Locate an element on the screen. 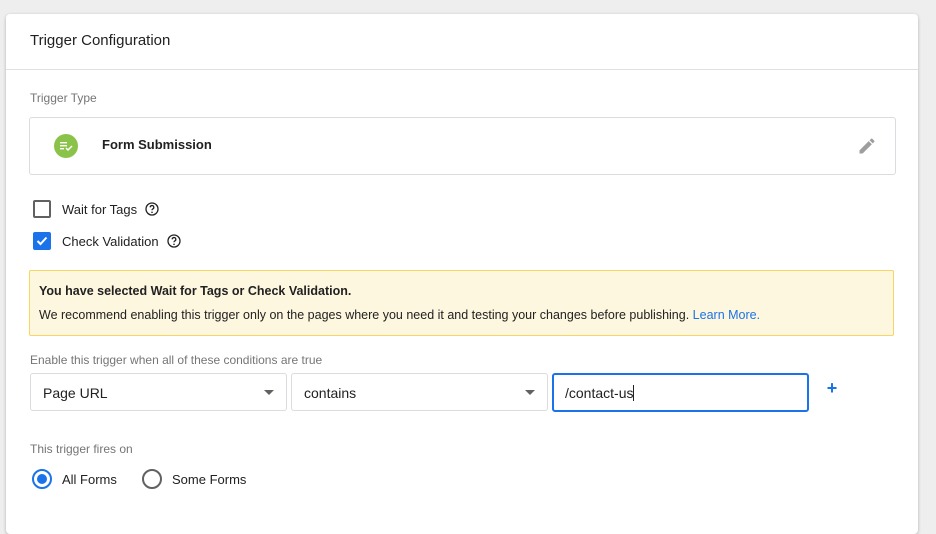 This screenshot has width=936, height=534. wait-for-tags-label: Wait for Tags is located at coordinates (100, 209).